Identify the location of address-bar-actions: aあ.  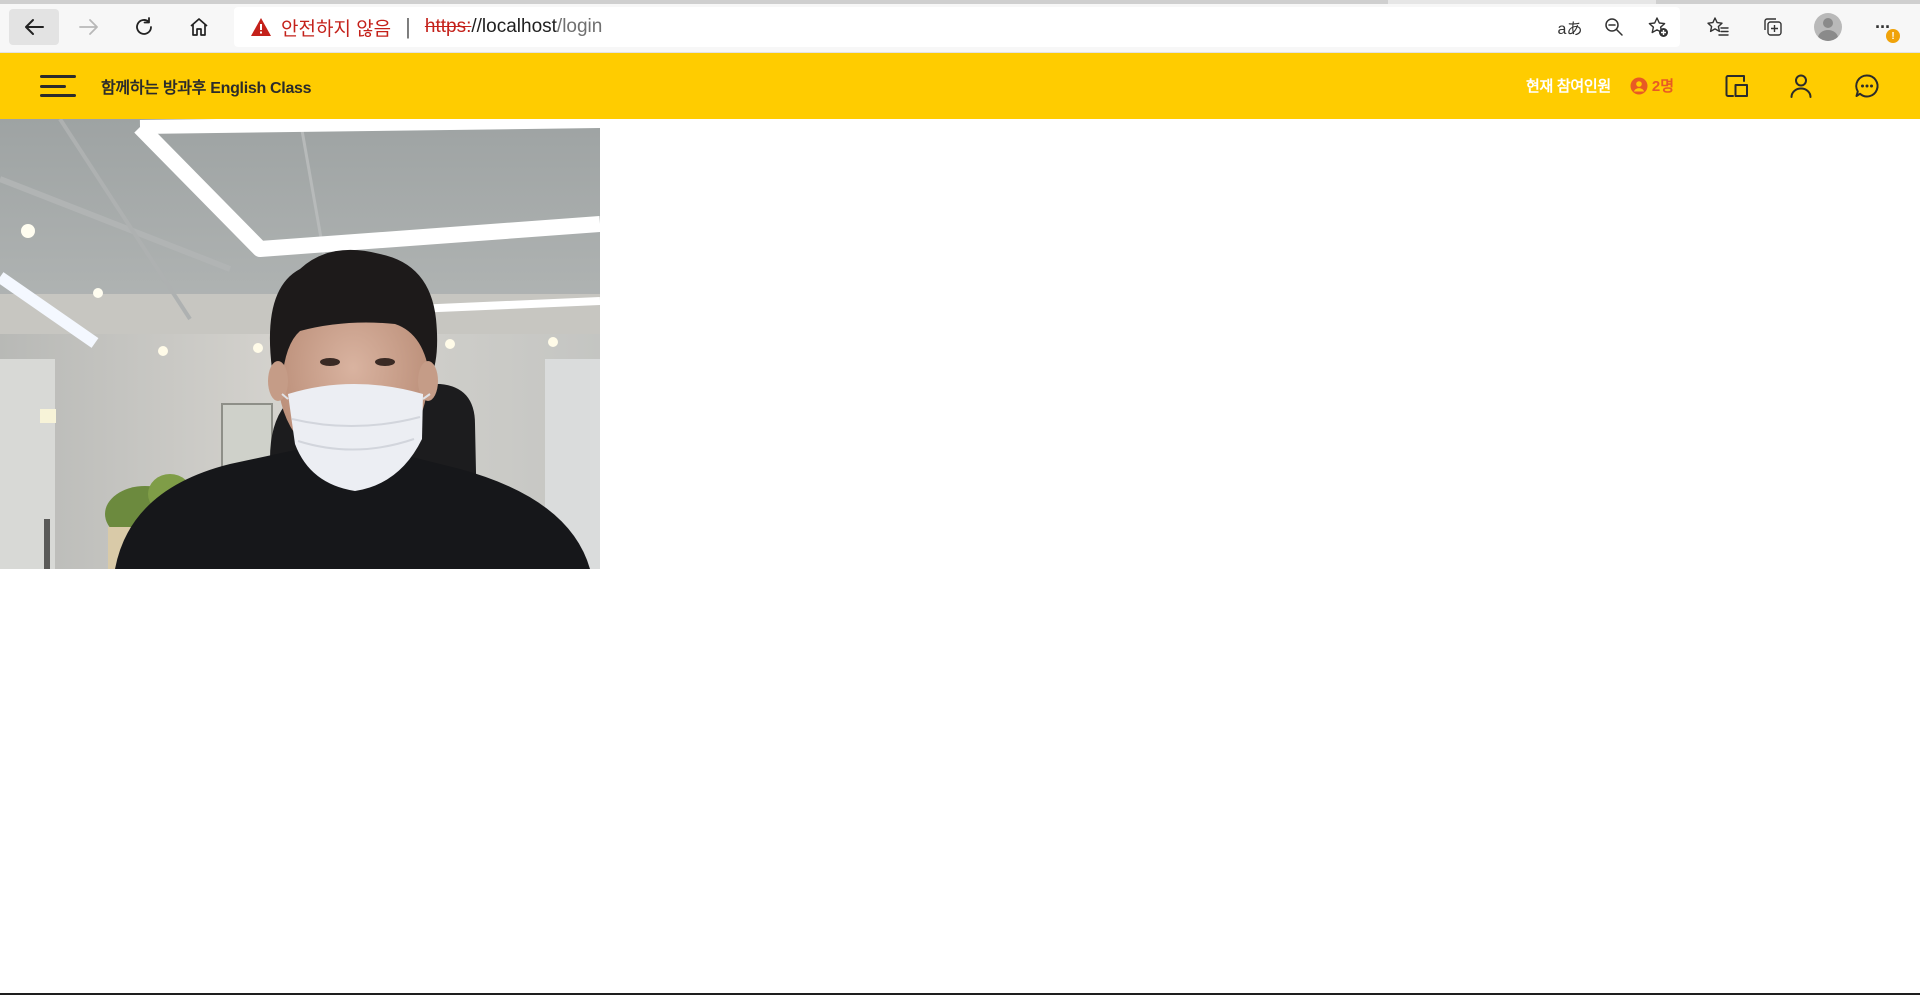
(1614, 27).